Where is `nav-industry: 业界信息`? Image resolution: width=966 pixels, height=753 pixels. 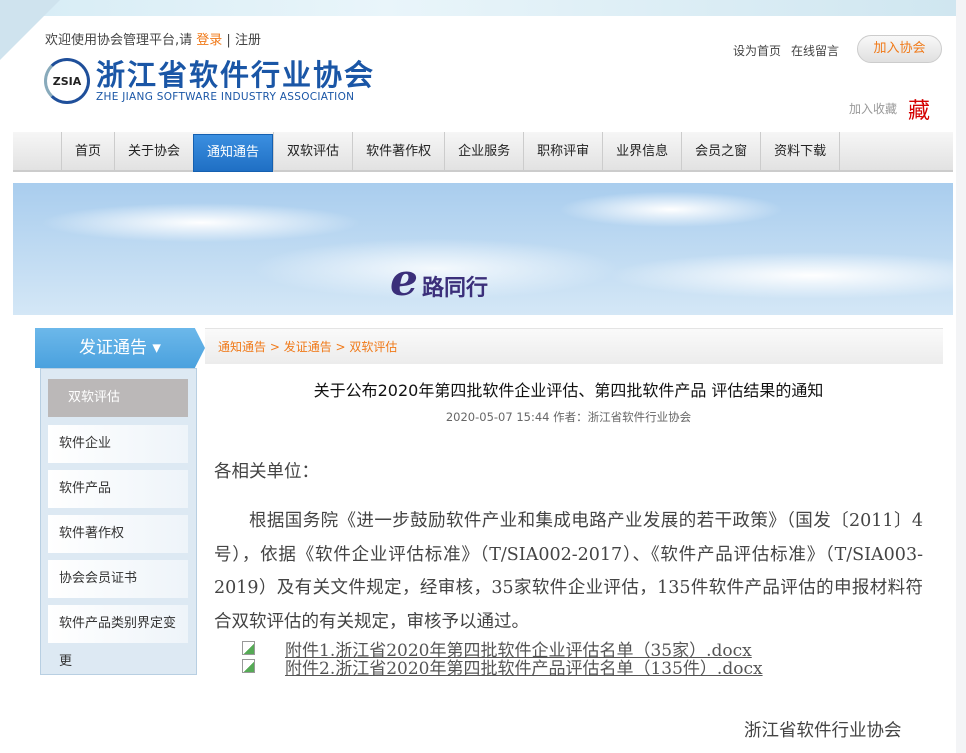
nav-industry: 业界信息 is located at coordinates (641, 151).